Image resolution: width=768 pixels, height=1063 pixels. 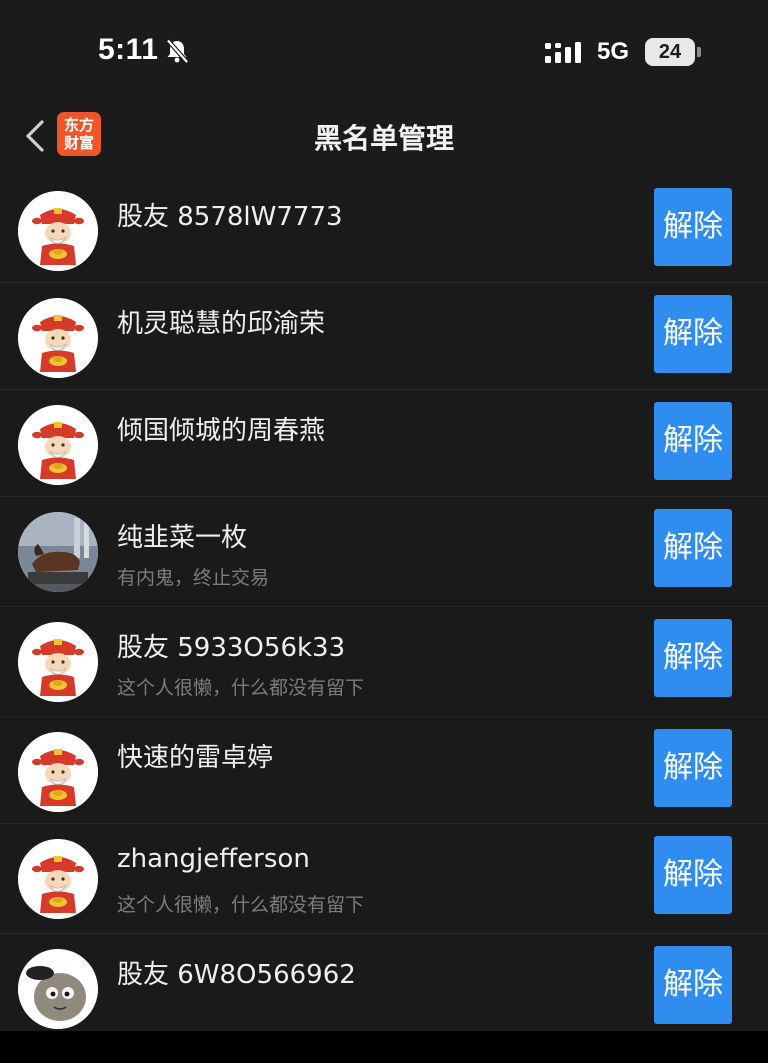 I want to click on user-name: 快速的雷卓婷, so click(x=195, y=758).